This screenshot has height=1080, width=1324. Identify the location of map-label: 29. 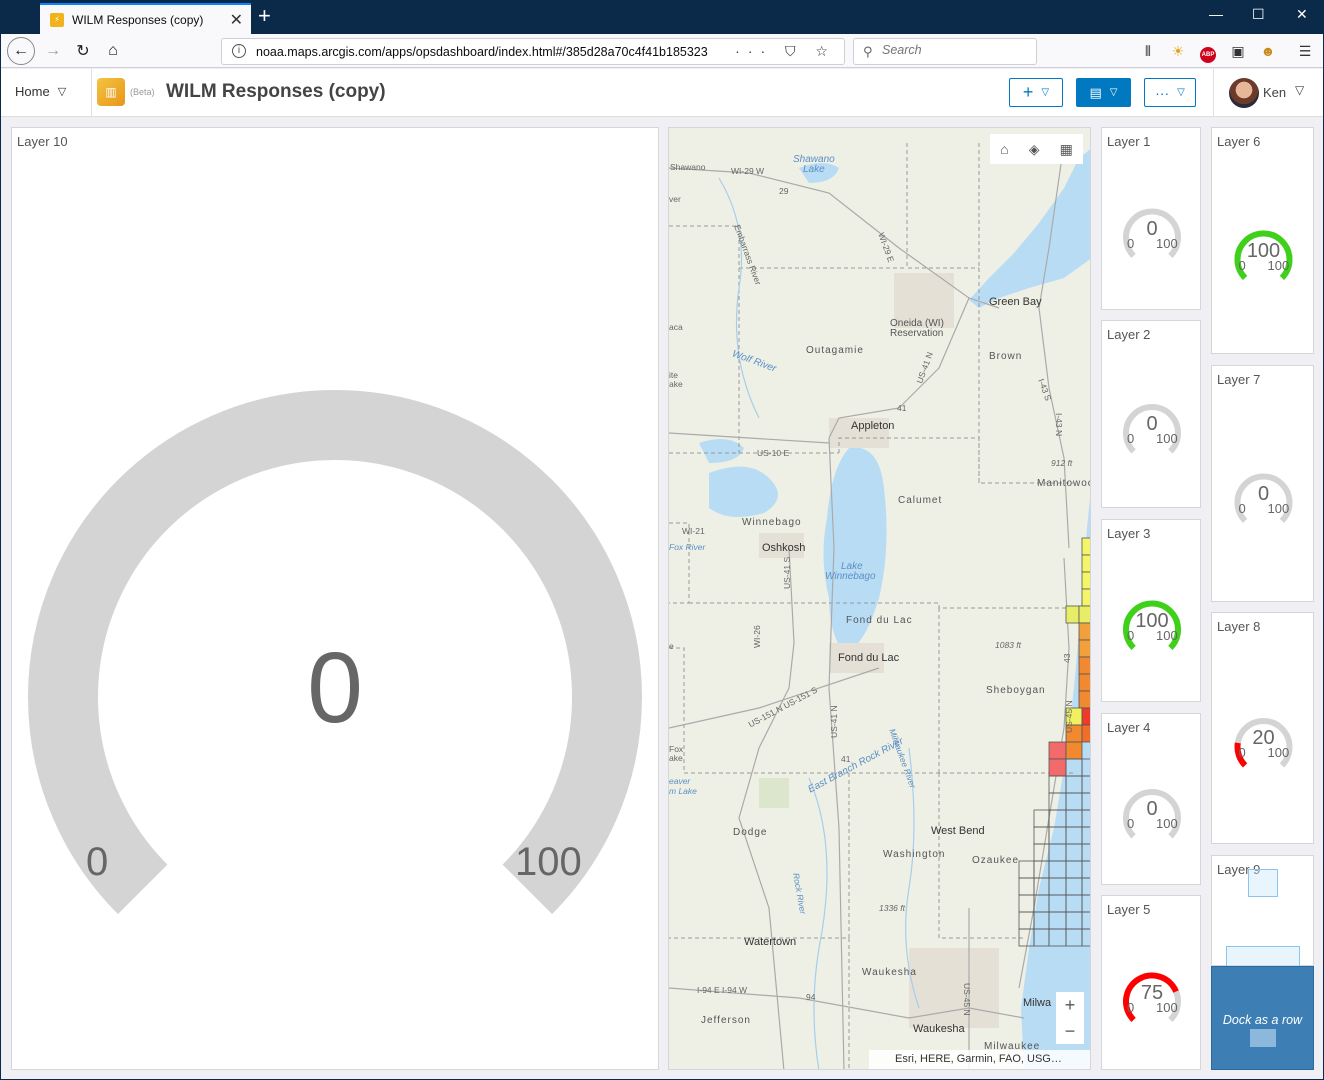
(784, 191).